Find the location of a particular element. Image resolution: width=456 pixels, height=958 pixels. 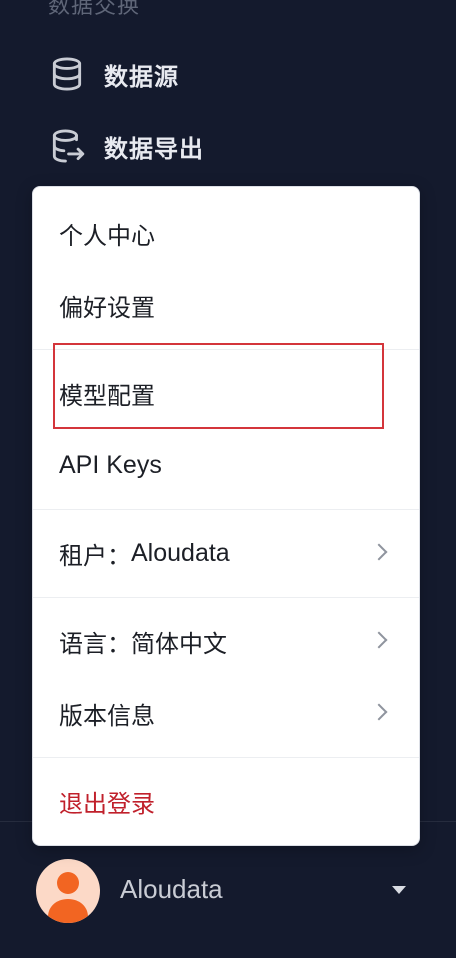

menu-item-profile: 个人中心 is located at coordinates (226, 233).